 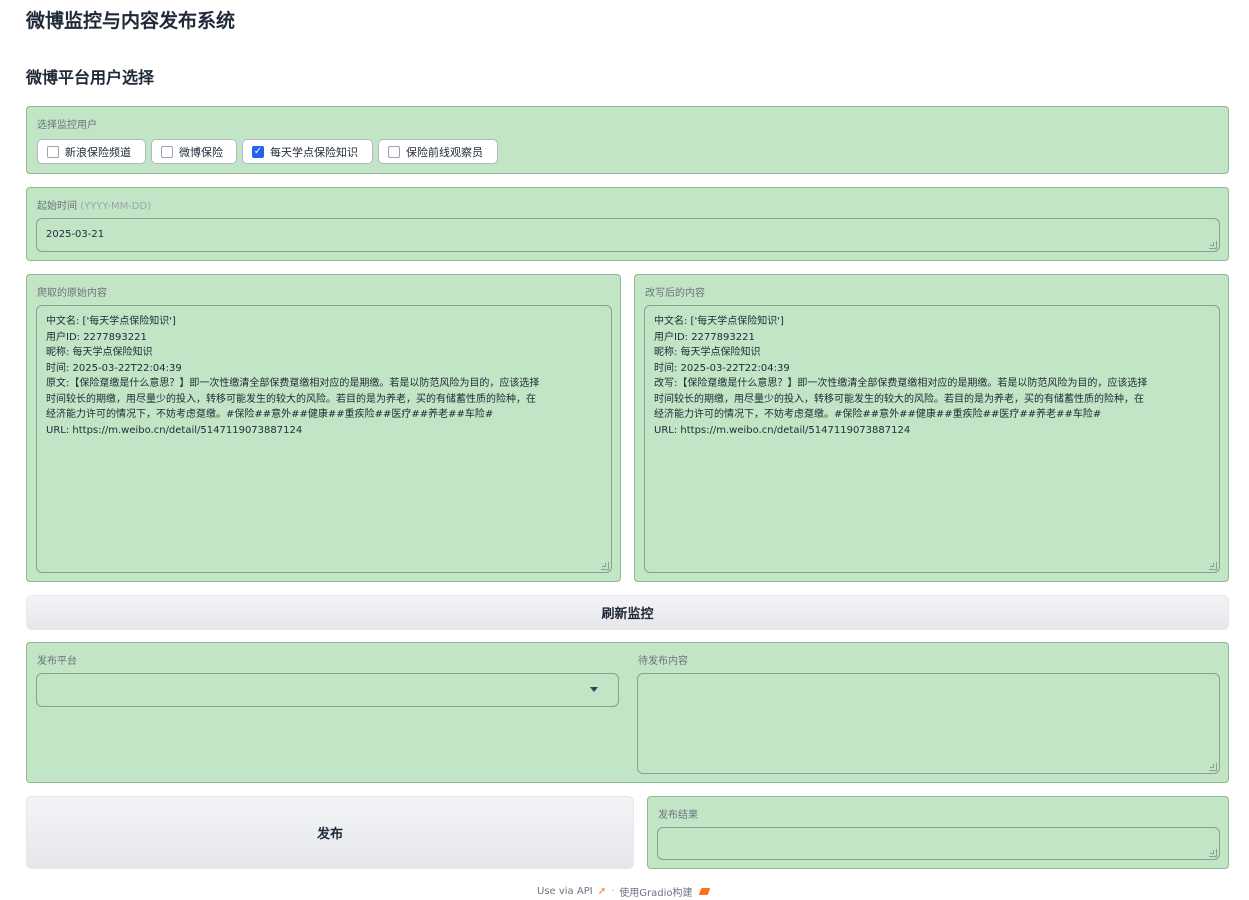 I want to click on footer: Use via API ➚ · 使用Gradio构建, so click(x=623, y=891).